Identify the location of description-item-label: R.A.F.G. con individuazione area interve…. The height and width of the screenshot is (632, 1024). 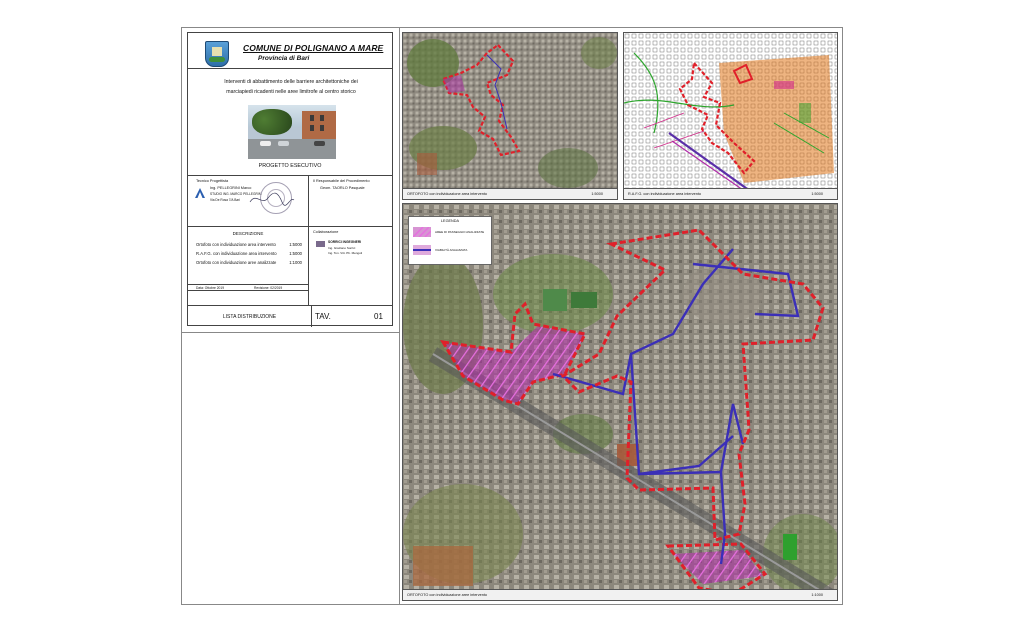
(236, 253).